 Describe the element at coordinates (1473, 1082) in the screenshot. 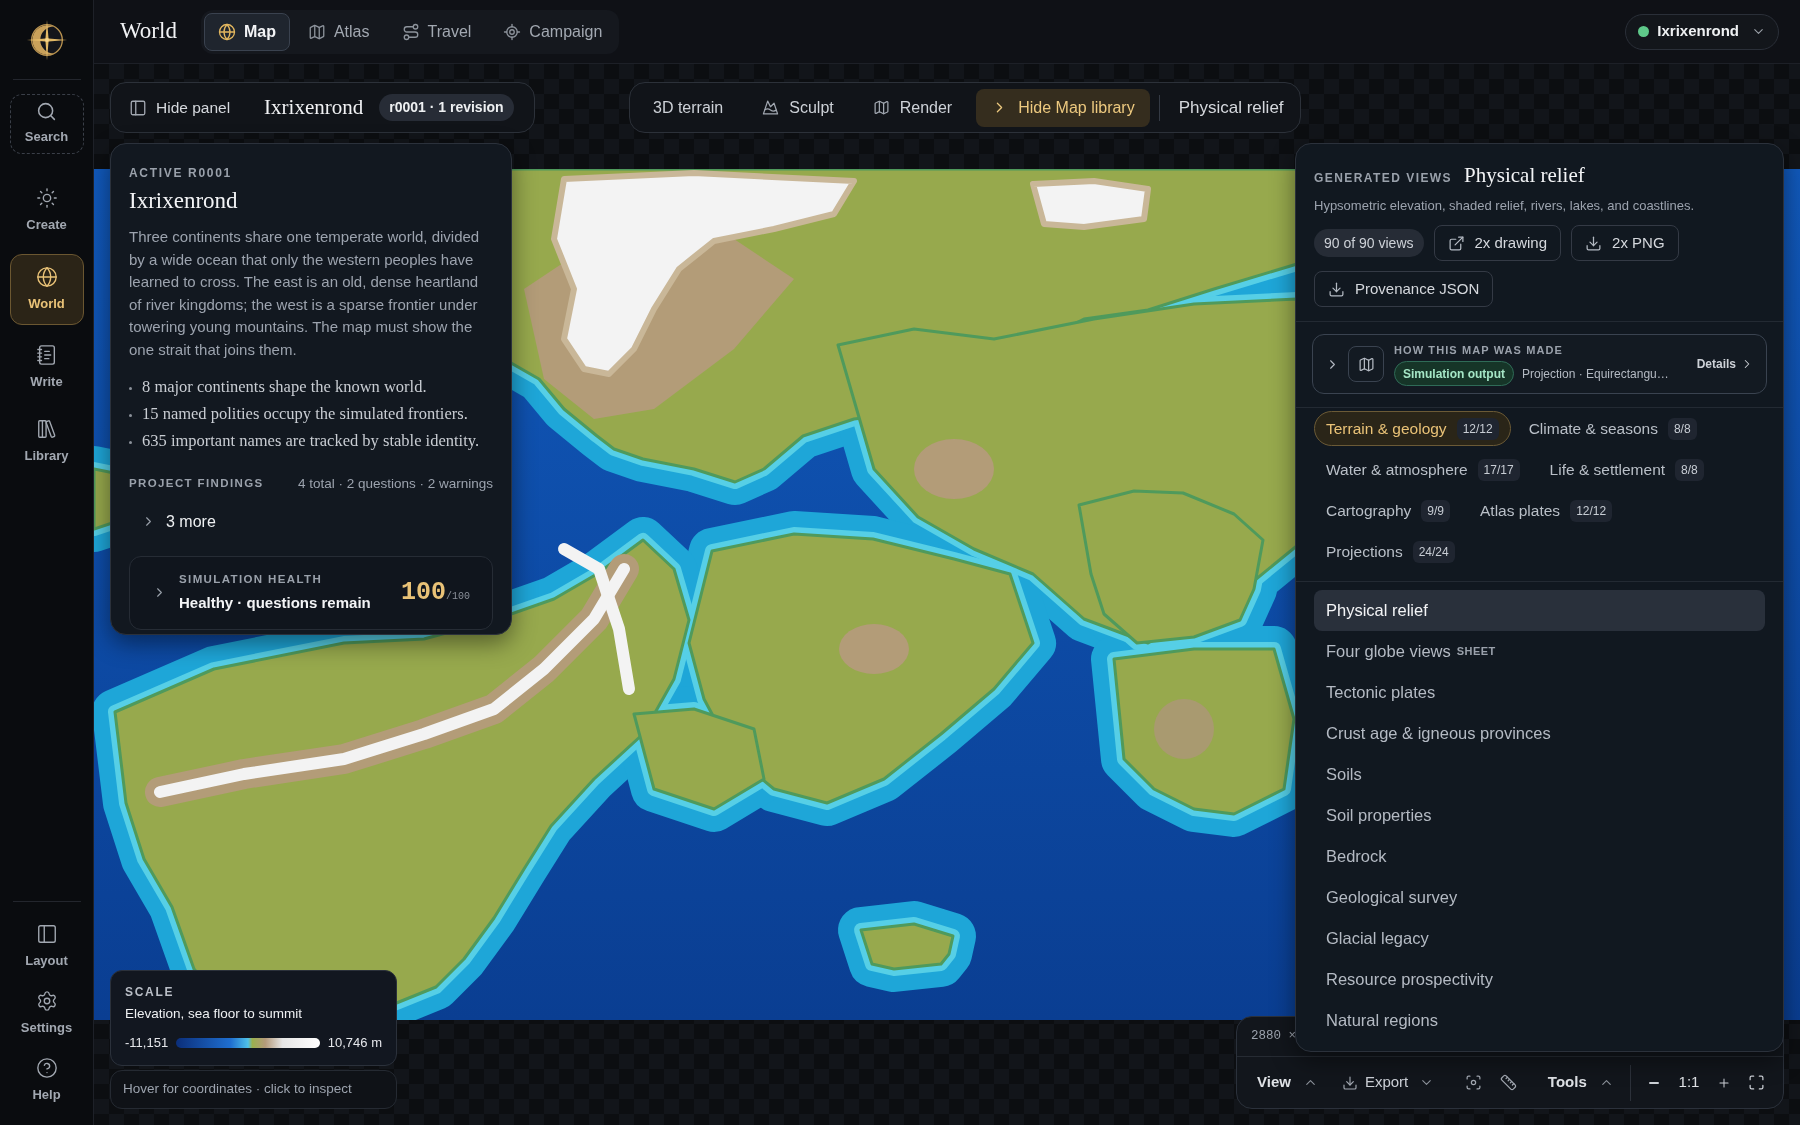

I see `focus-icon` at that location.